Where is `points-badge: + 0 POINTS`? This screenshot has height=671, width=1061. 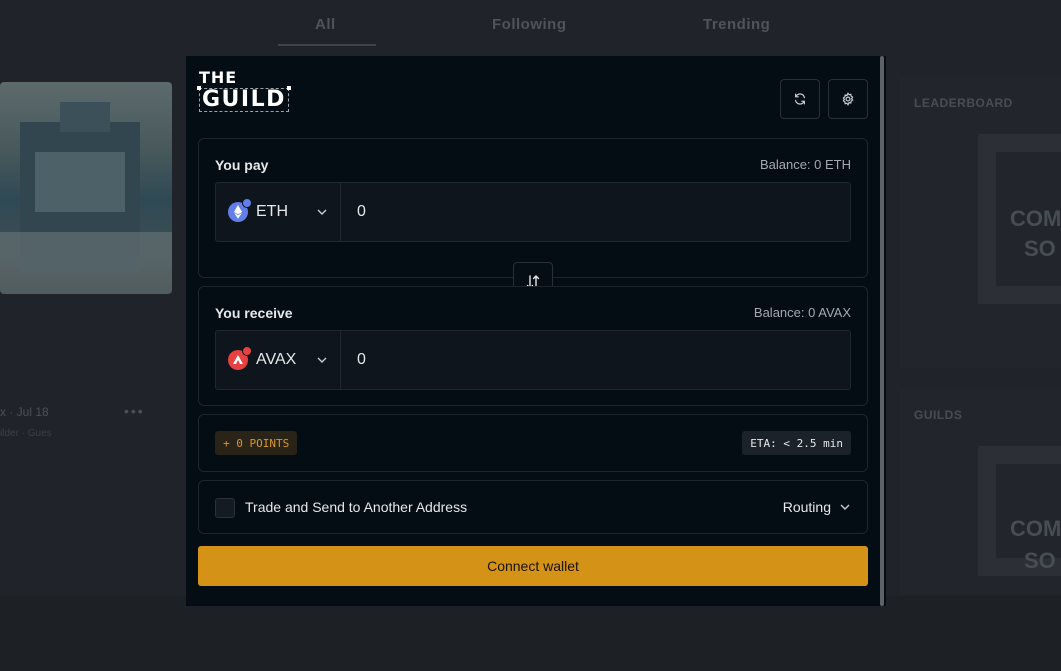
points-badge: + 0 POINTS is located at coordinates (256, 443).